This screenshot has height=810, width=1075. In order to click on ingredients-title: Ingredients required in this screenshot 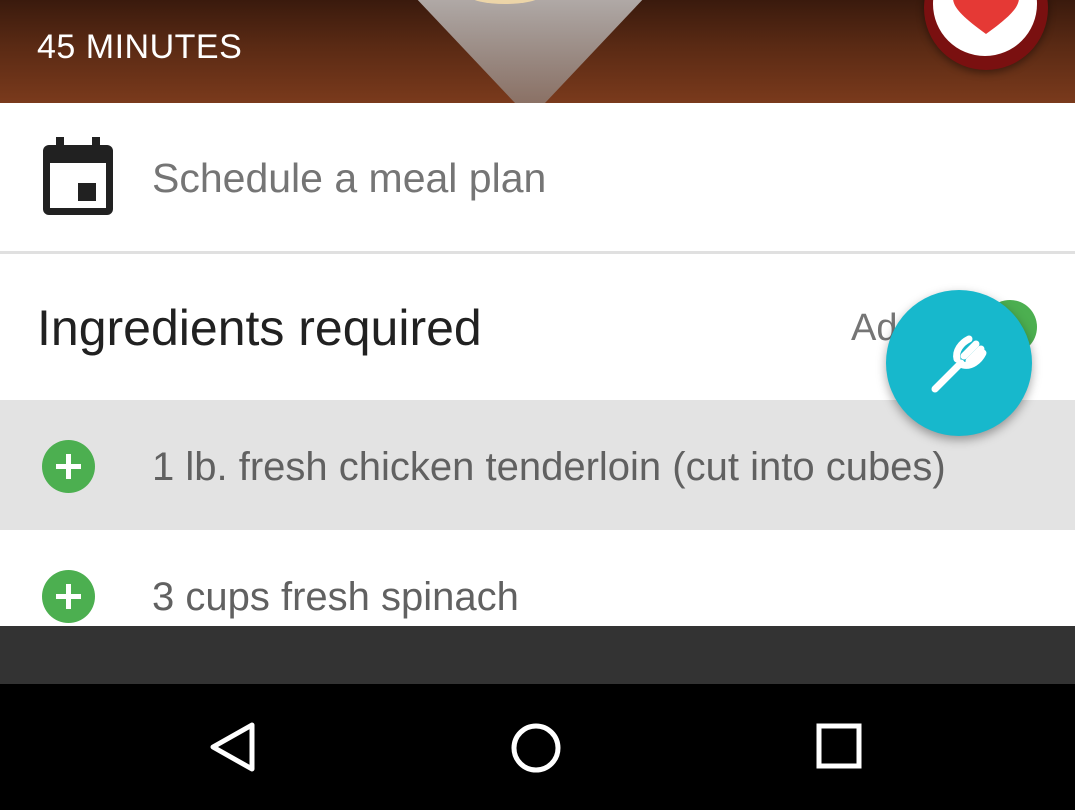, I will do `click(259, 328)`.